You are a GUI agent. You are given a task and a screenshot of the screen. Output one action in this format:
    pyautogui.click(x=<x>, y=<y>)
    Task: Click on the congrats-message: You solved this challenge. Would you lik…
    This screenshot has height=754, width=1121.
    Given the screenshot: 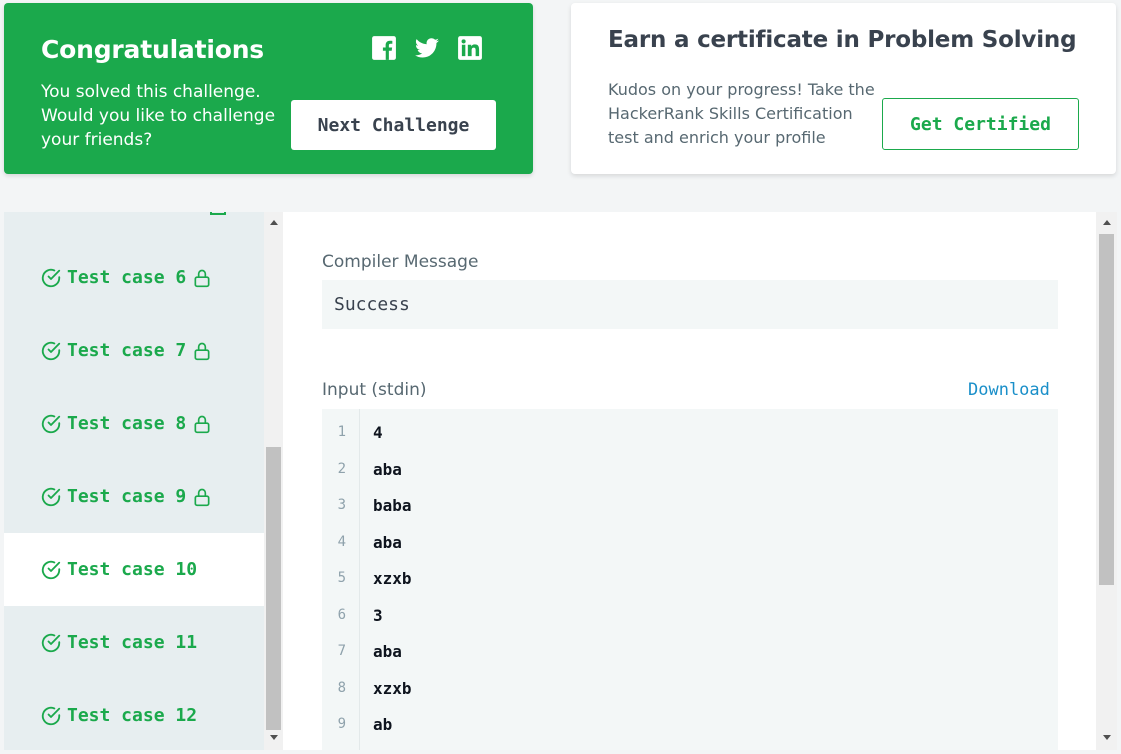 What is the action you would take?
    pyautogui.click(x=158, y=116)
    